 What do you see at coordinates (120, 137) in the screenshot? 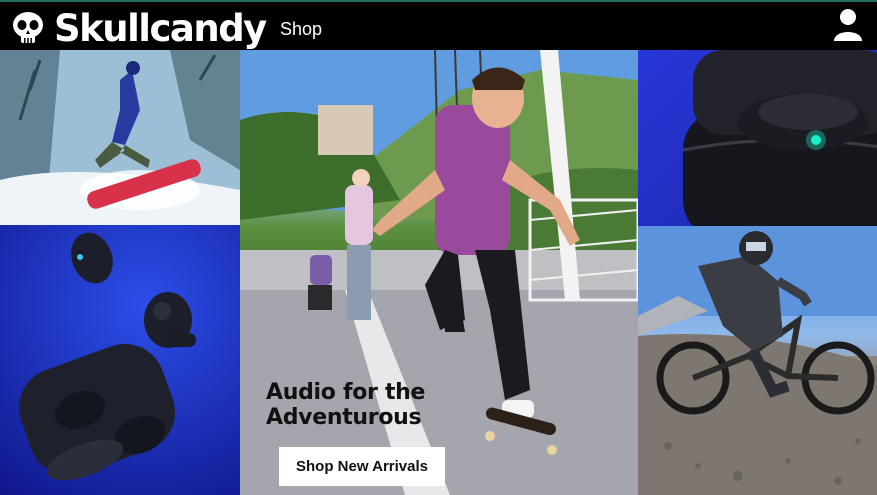
I see `snowboarder-photo` at bounding box center [120, 137].